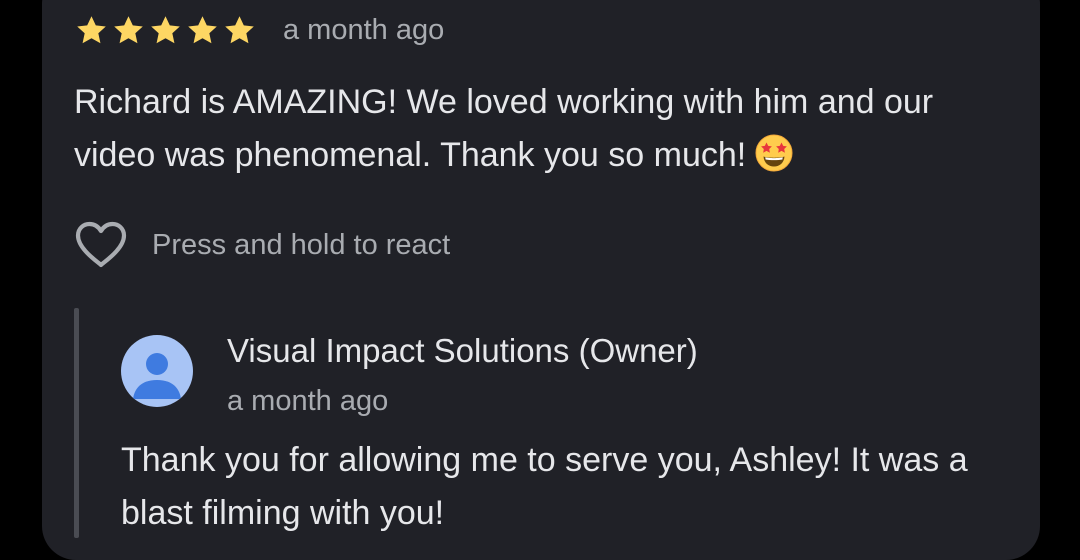 The width and height of the screenshot is (1080, 560). Describe the element at coordinates (76, 423) in the screenshot. I see `reply-thread-line` at that location.